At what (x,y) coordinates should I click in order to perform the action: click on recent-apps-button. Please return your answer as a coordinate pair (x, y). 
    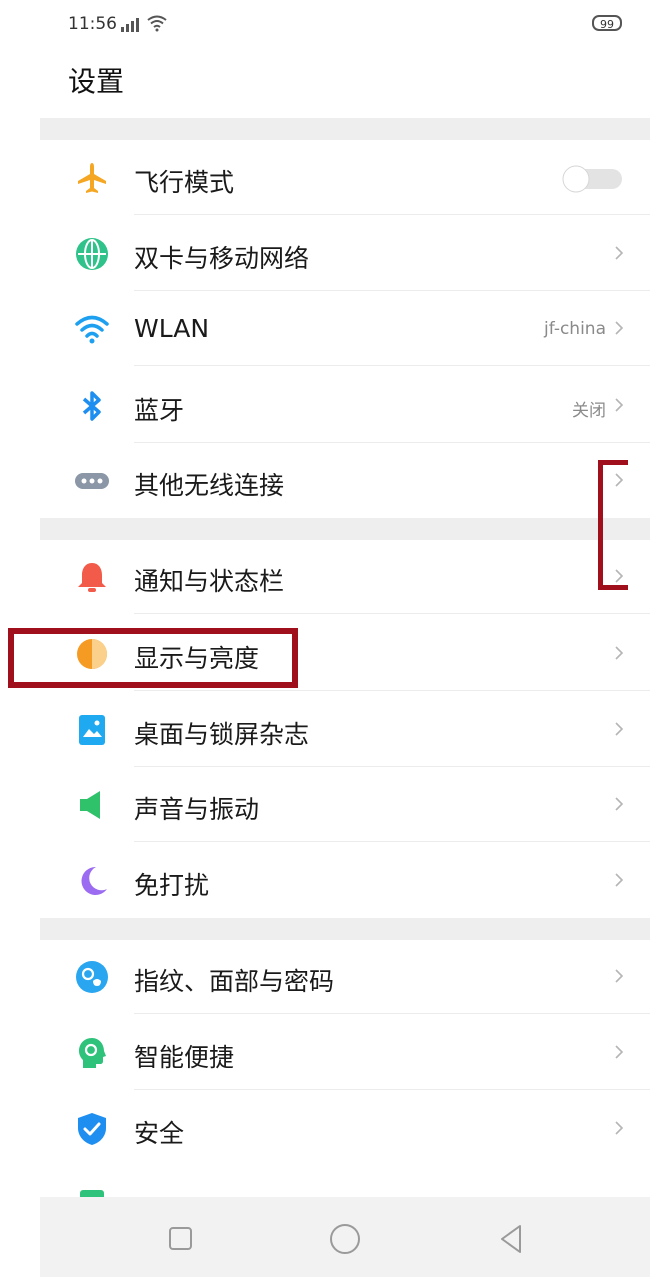
    Looking at the image, I should click on (180, 1239).